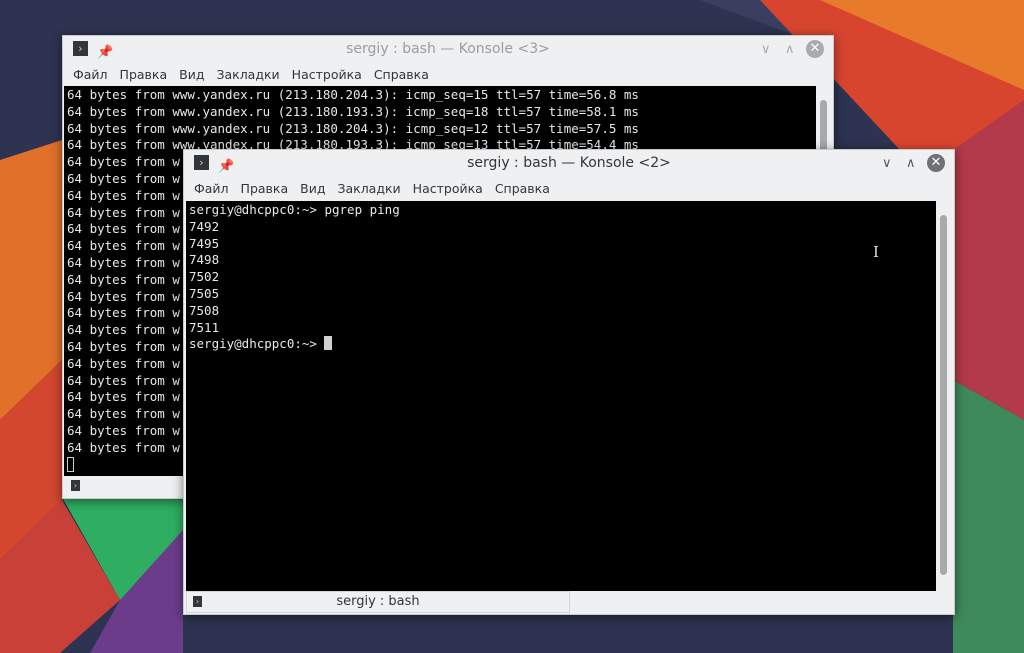  I want to click on title-bar: › 📌 sergiy : bash — Konsole <2> ∨ ∧ ✕, so click(569, 163).